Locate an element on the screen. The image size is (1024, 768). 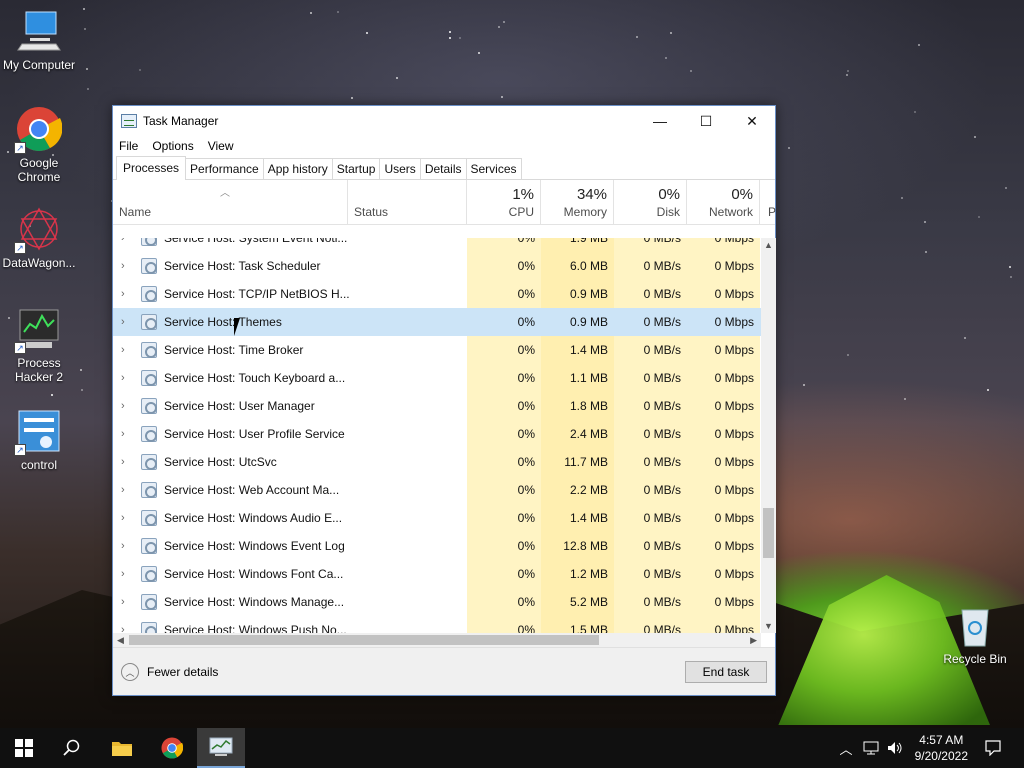
scroll-down-arrow-icon: ▼ is located at coordinates (768, 626).